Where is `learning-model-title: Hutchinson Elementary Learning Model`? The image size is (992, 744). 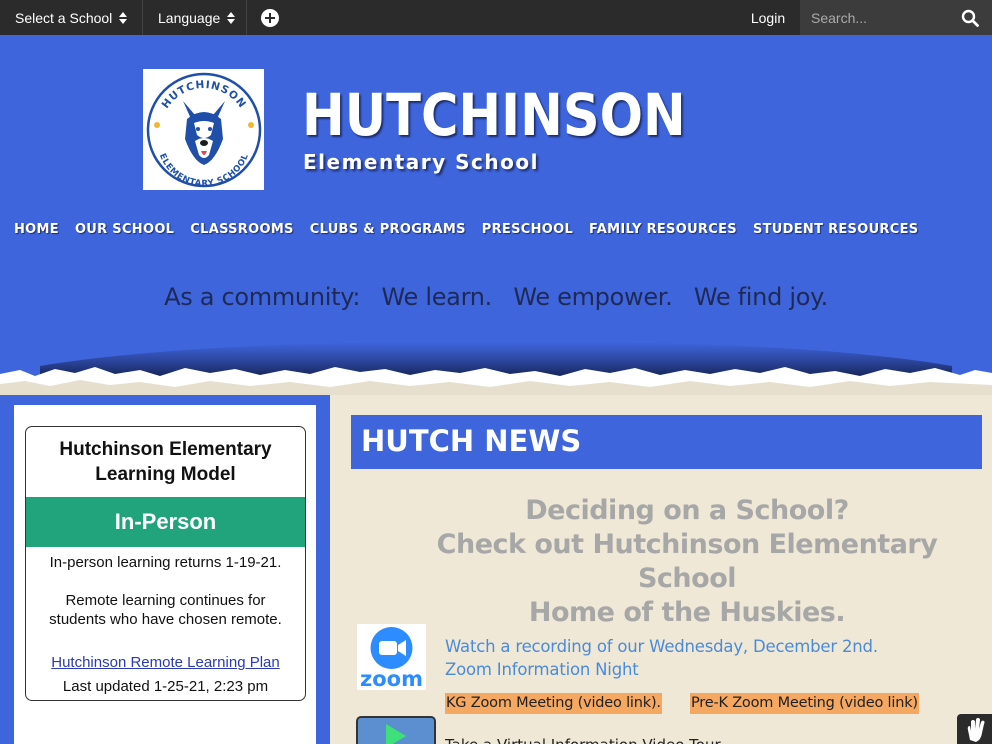 learning-model-title: Hutchinson Elementary Learning Model is located at coordinates (165, 462).